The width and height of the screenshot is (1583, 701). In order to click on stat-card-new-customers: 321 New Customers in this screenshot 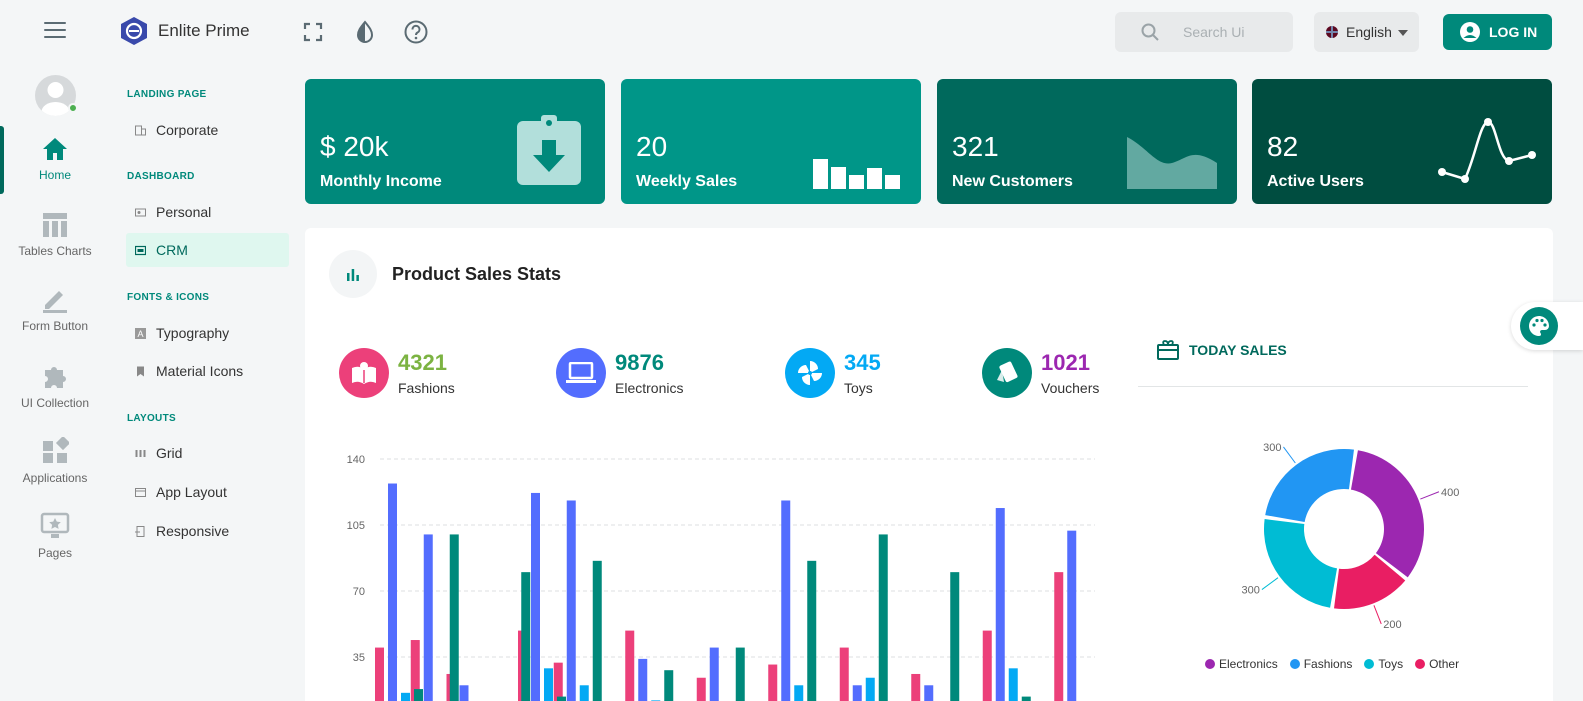, I will do `click(1087, 141)`.